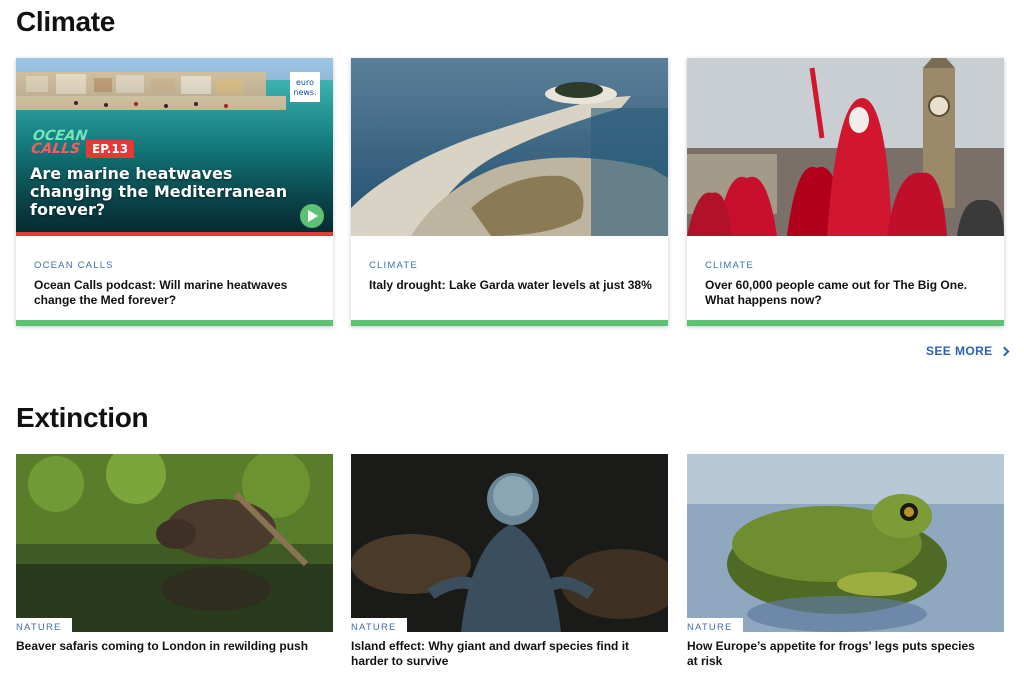 The height and width of the screenshot is (681, 1024). What do you see at coordinates (82, 417) in the screenshot?
I see `section-title-extinction: Extinction` at bounding box center [82, 417].